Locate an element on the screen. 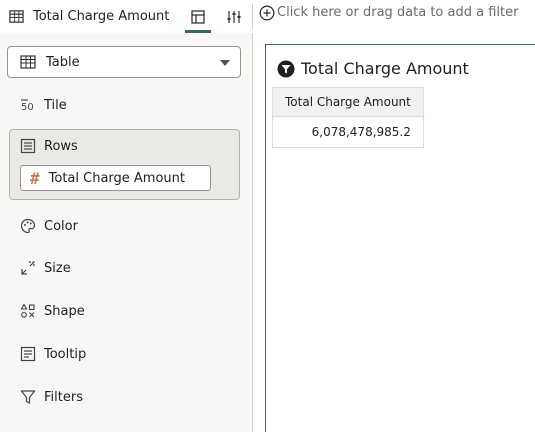 This screenshot has height=432, width=535. visualization-title-text: Total Charge Amount is located at coordinates (385, 68).